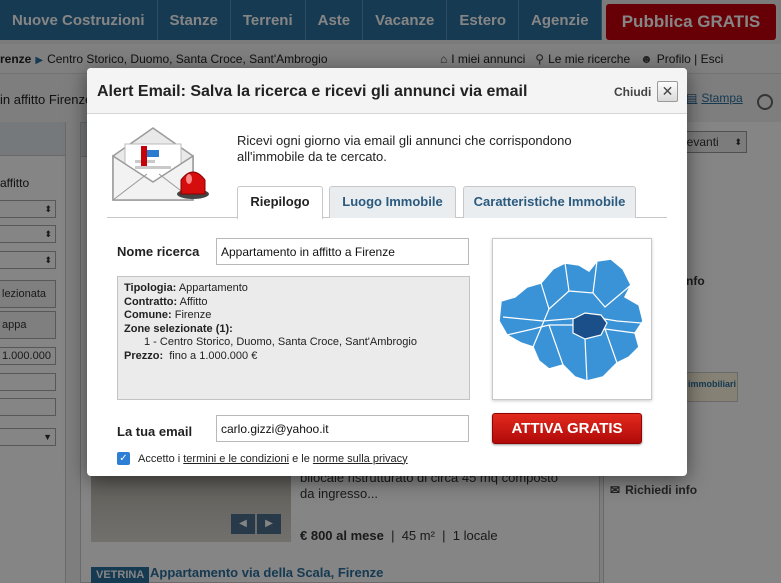  I want to click on email-label: La tua email, so click(155, 431).